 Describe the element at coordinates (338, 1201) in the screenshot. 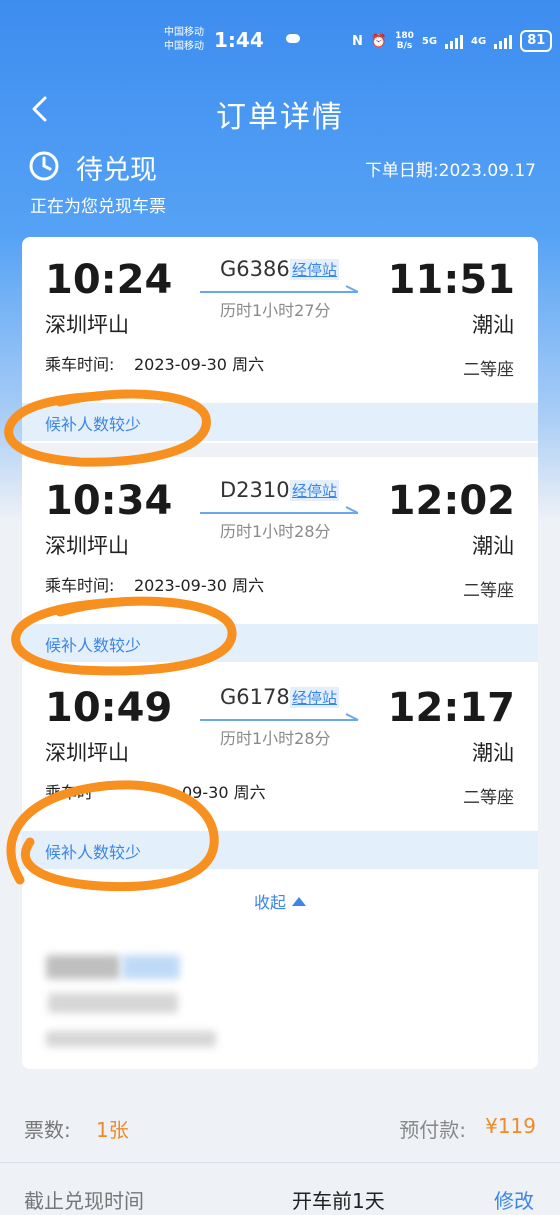

I see `deadline-value: 开车前1天` at that location.